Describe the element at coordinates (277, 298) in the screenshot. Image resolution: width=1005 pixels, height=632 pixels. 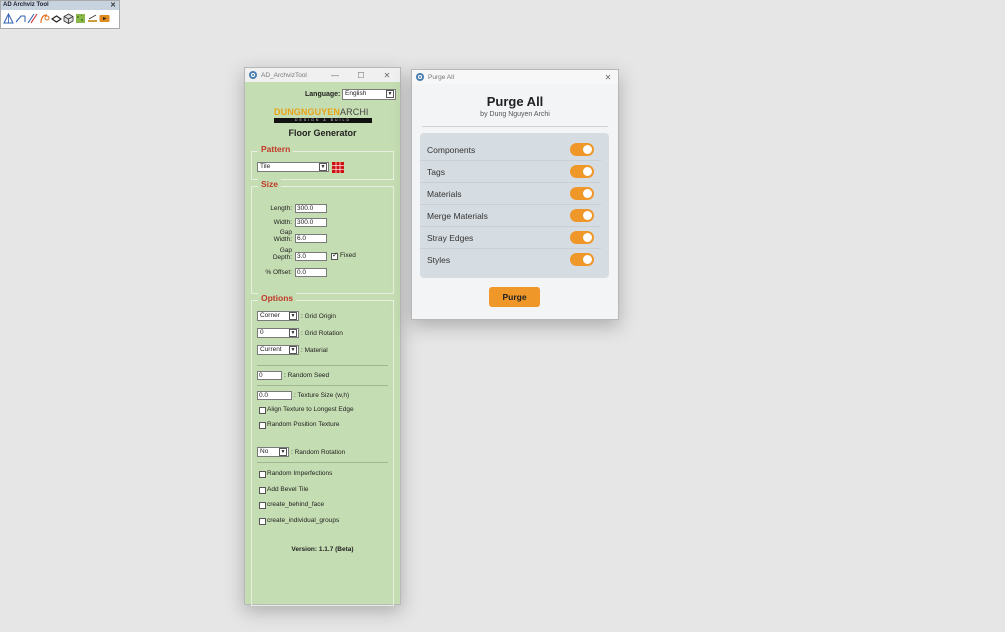
I see `options-group-title: Options` at that location.